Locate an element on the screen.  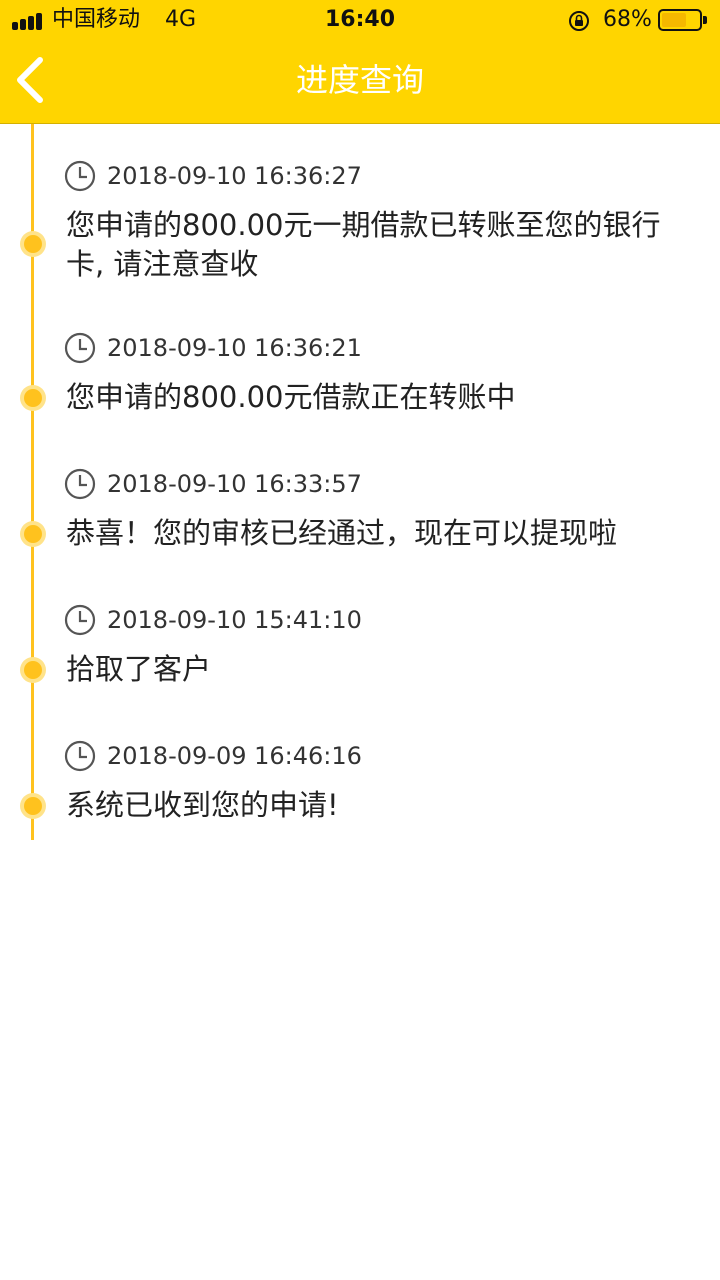
battery-icon is located at coordinates (683, 20).